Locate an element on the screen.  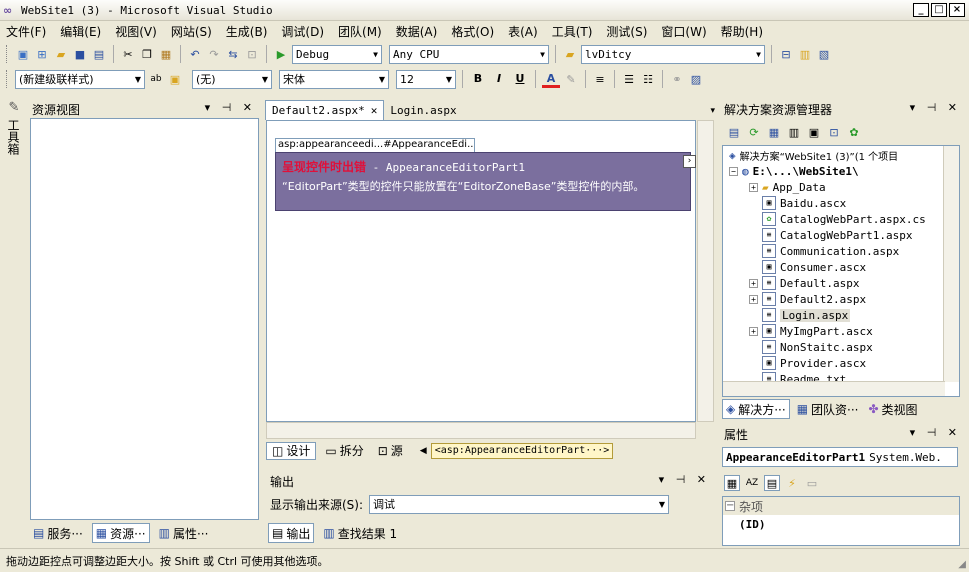
tree-item-communication-aspx: ≡ Communication.aspx is located at coordinates (830, 251).